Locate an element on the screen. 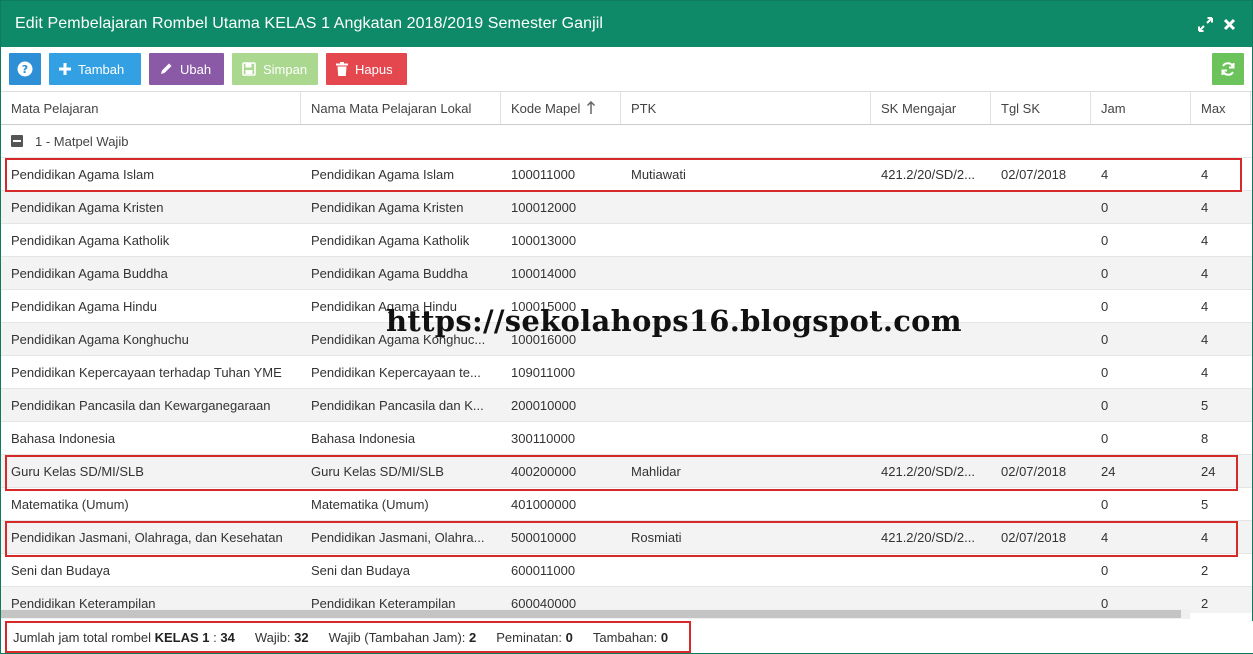  watermark-text: https://sekolahops16.blogspot.com is located at coordinates (674, 321).